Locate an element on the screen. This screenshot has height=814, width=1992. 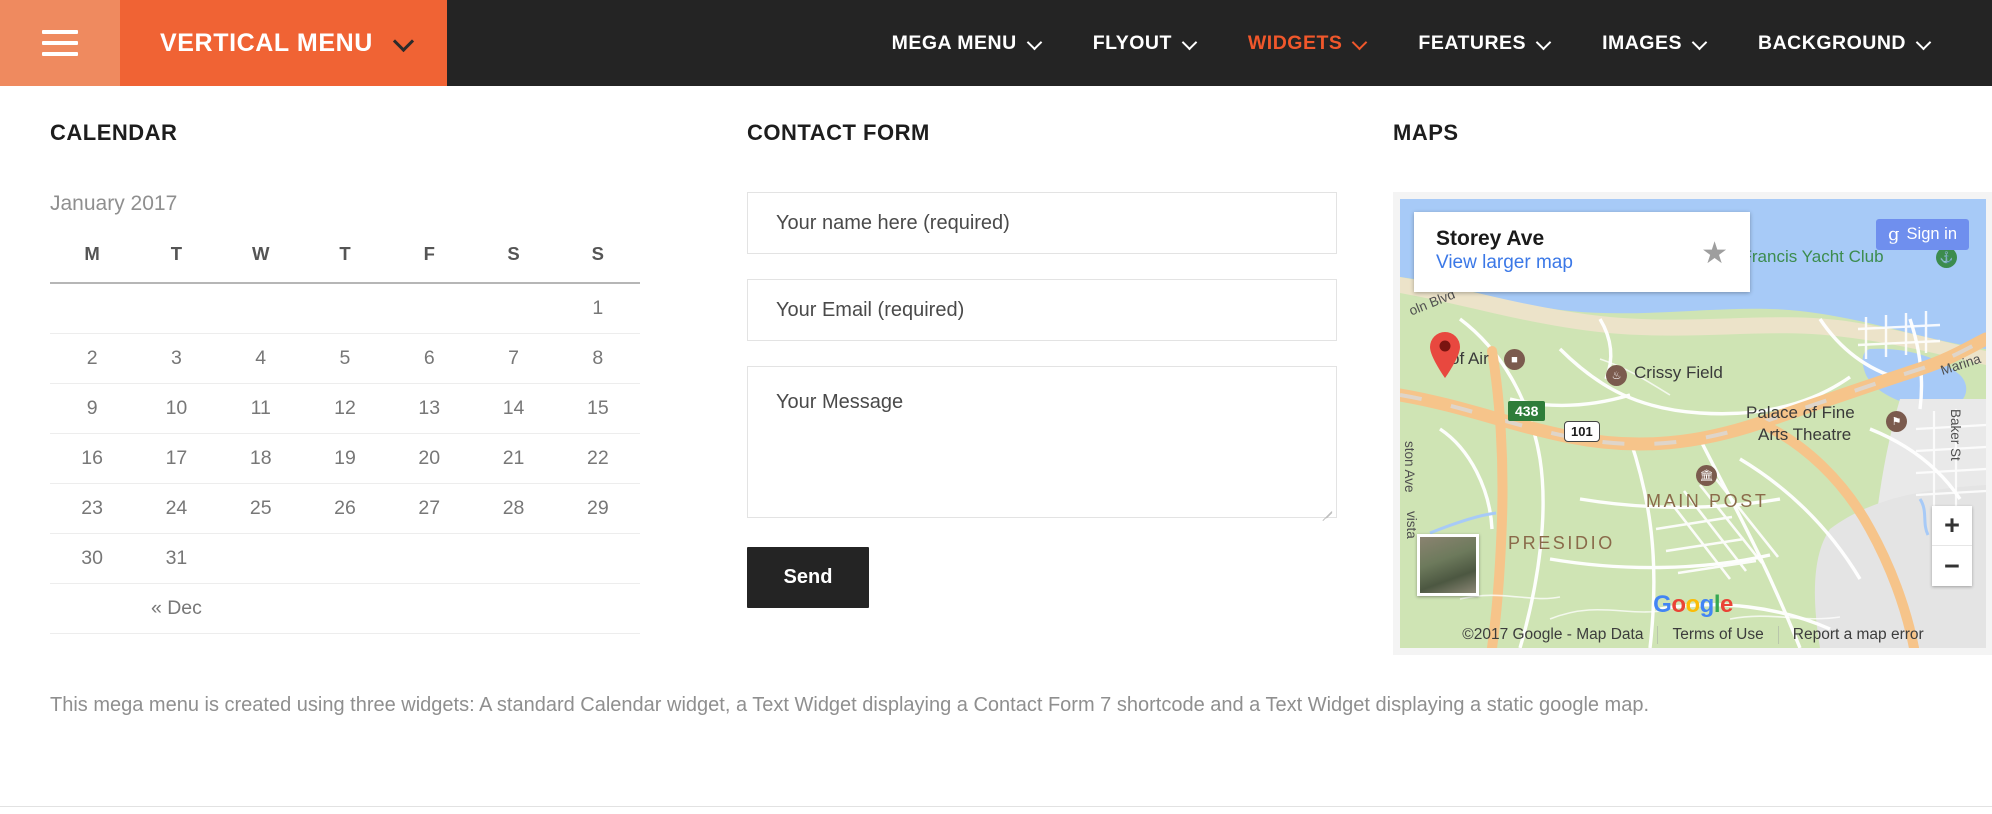
calendar-day: 31 is located at coordinates (176, 558).